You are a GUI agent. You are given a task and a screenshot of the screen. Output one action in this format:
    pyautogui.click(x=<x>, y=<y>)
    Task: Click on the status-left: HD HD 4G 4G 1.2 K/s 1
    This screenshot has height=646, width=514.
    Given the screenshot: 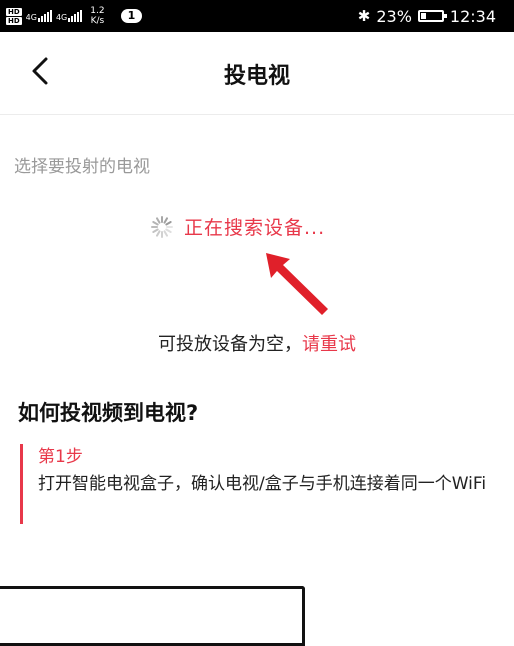 What is the action you would take?
    pyautogui.click(x=74, y=16)
    